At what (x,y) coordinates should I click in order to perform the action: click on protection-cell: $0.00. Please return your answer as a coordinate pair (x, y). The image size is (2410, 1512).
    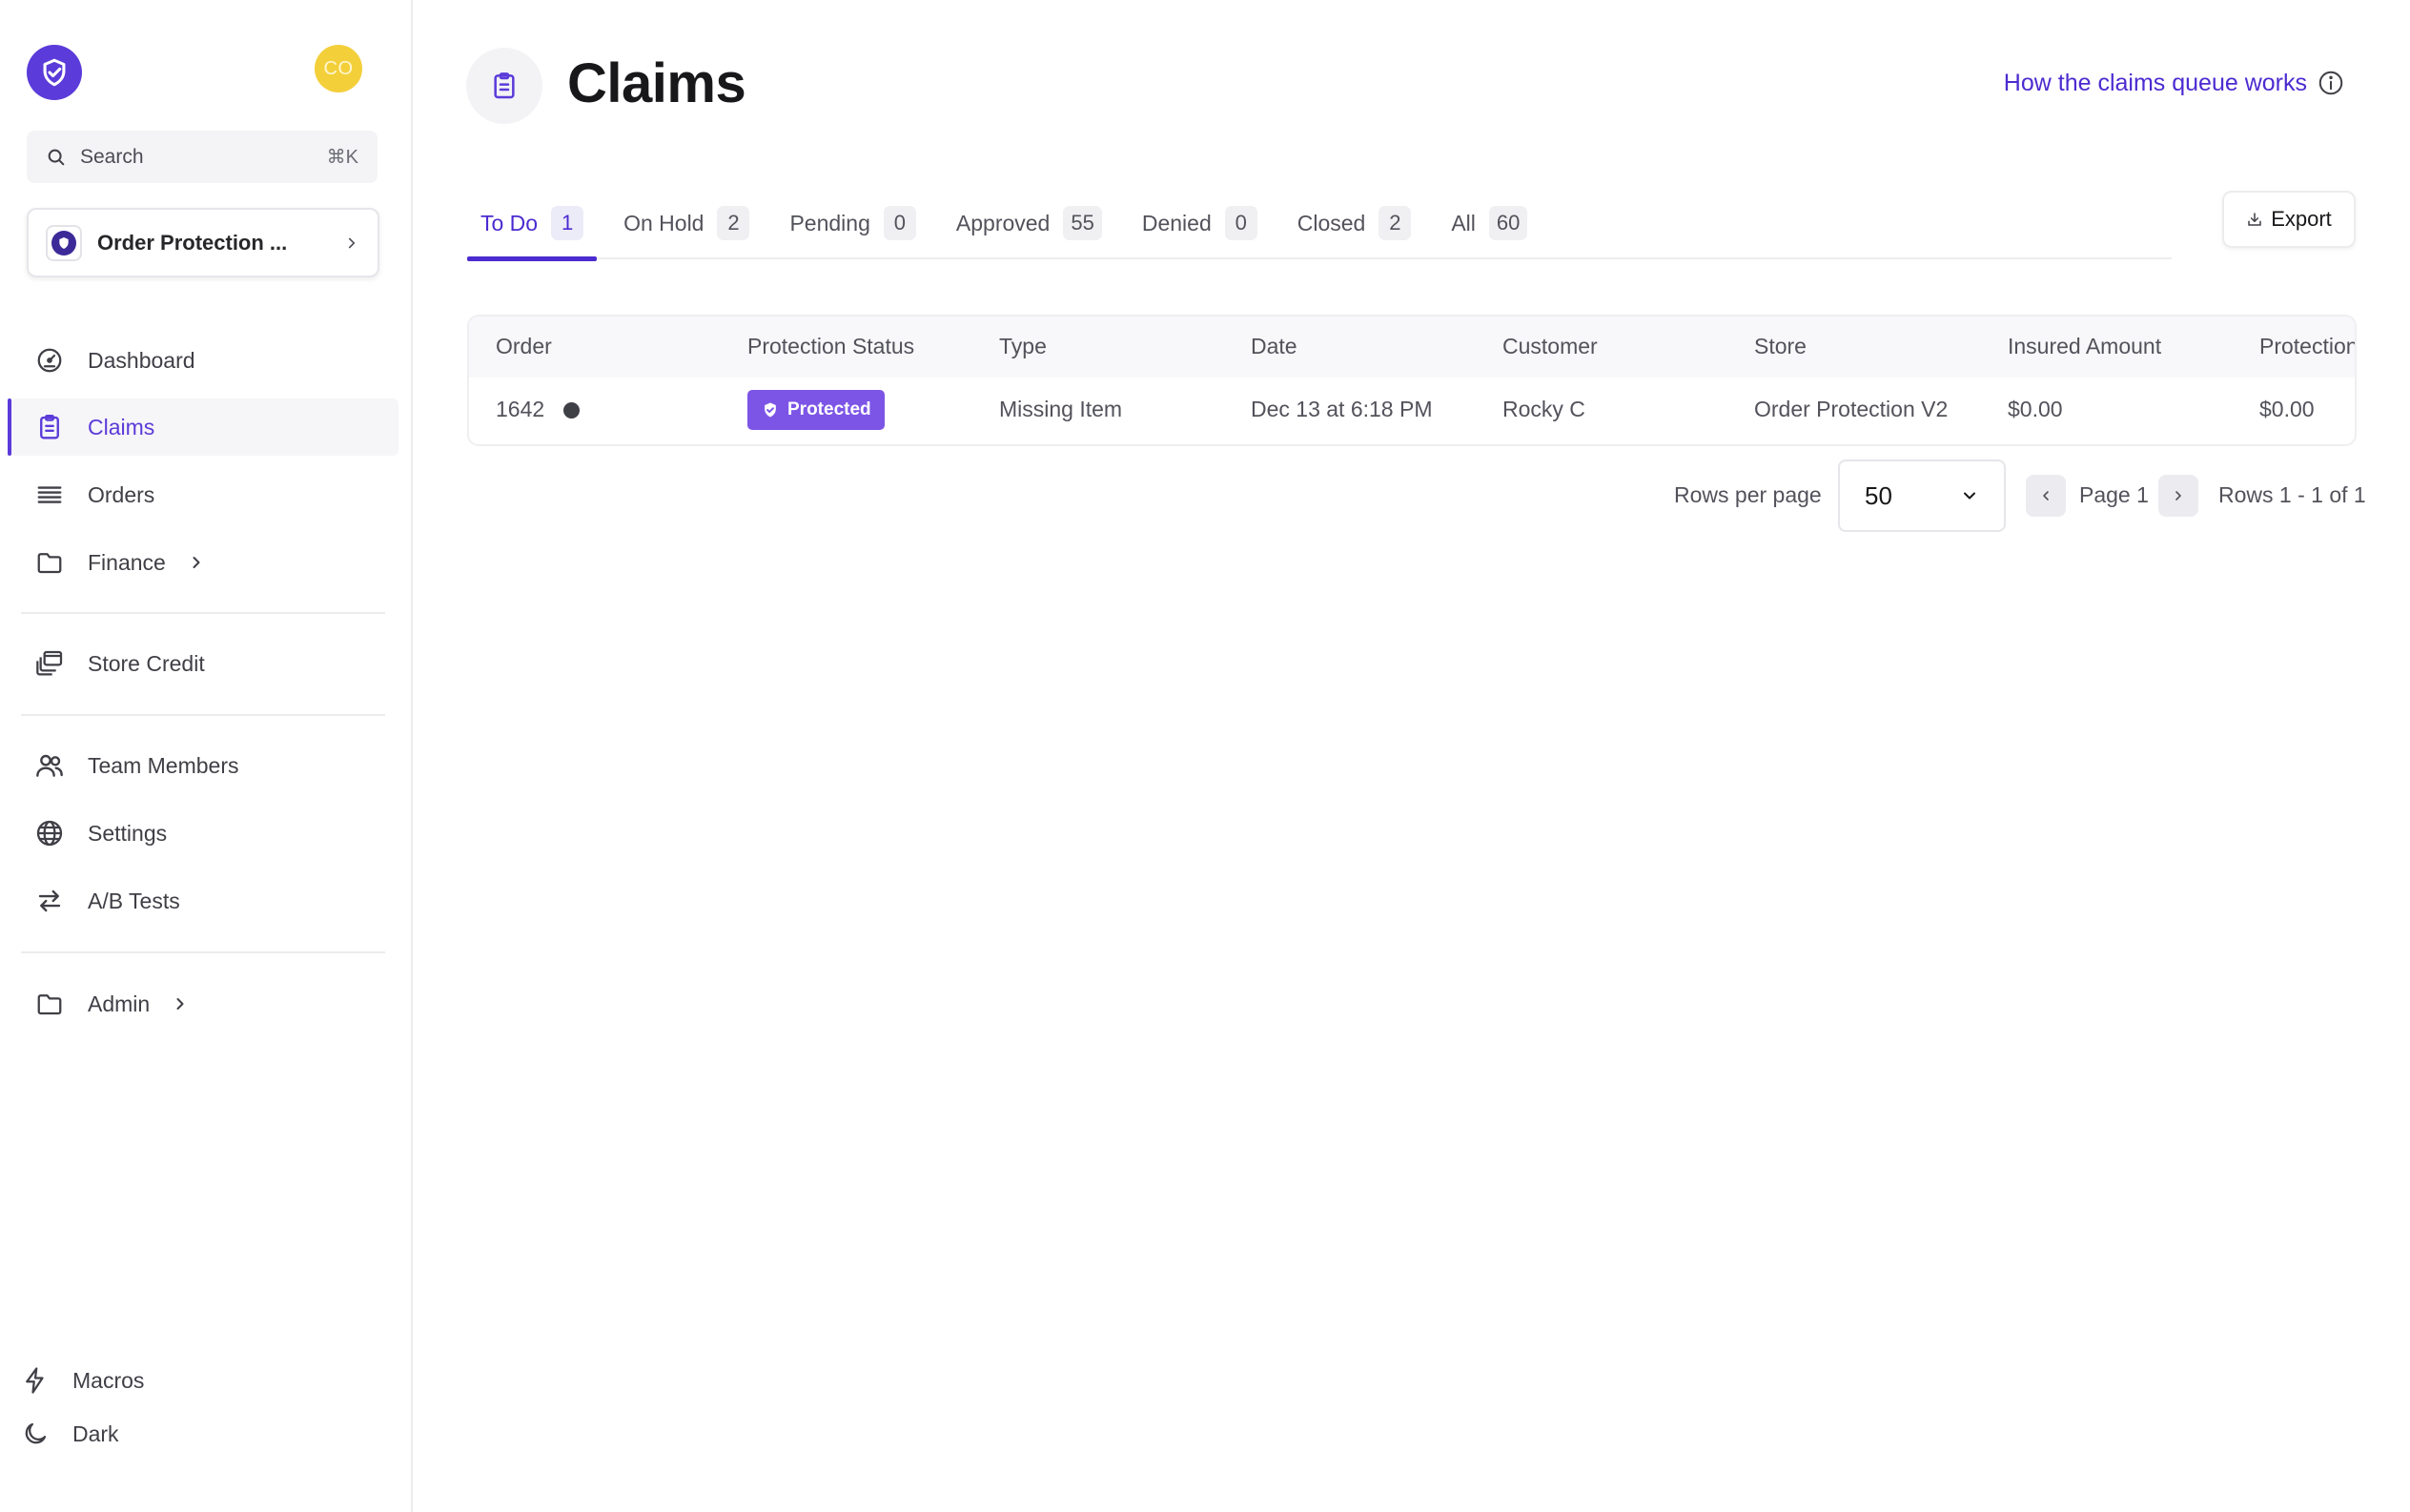
    Looking at the image, I should click on (2287, 409).